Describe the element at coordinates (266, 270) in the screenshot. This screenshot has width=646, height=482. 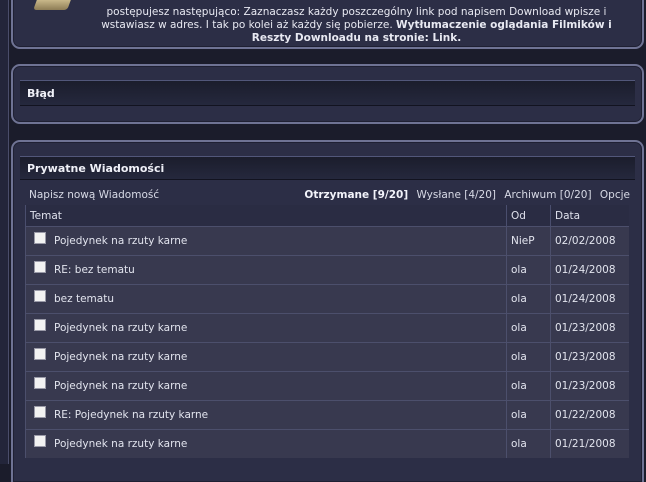
I see `message-subject-cell: RE: bez tematu` at that location.